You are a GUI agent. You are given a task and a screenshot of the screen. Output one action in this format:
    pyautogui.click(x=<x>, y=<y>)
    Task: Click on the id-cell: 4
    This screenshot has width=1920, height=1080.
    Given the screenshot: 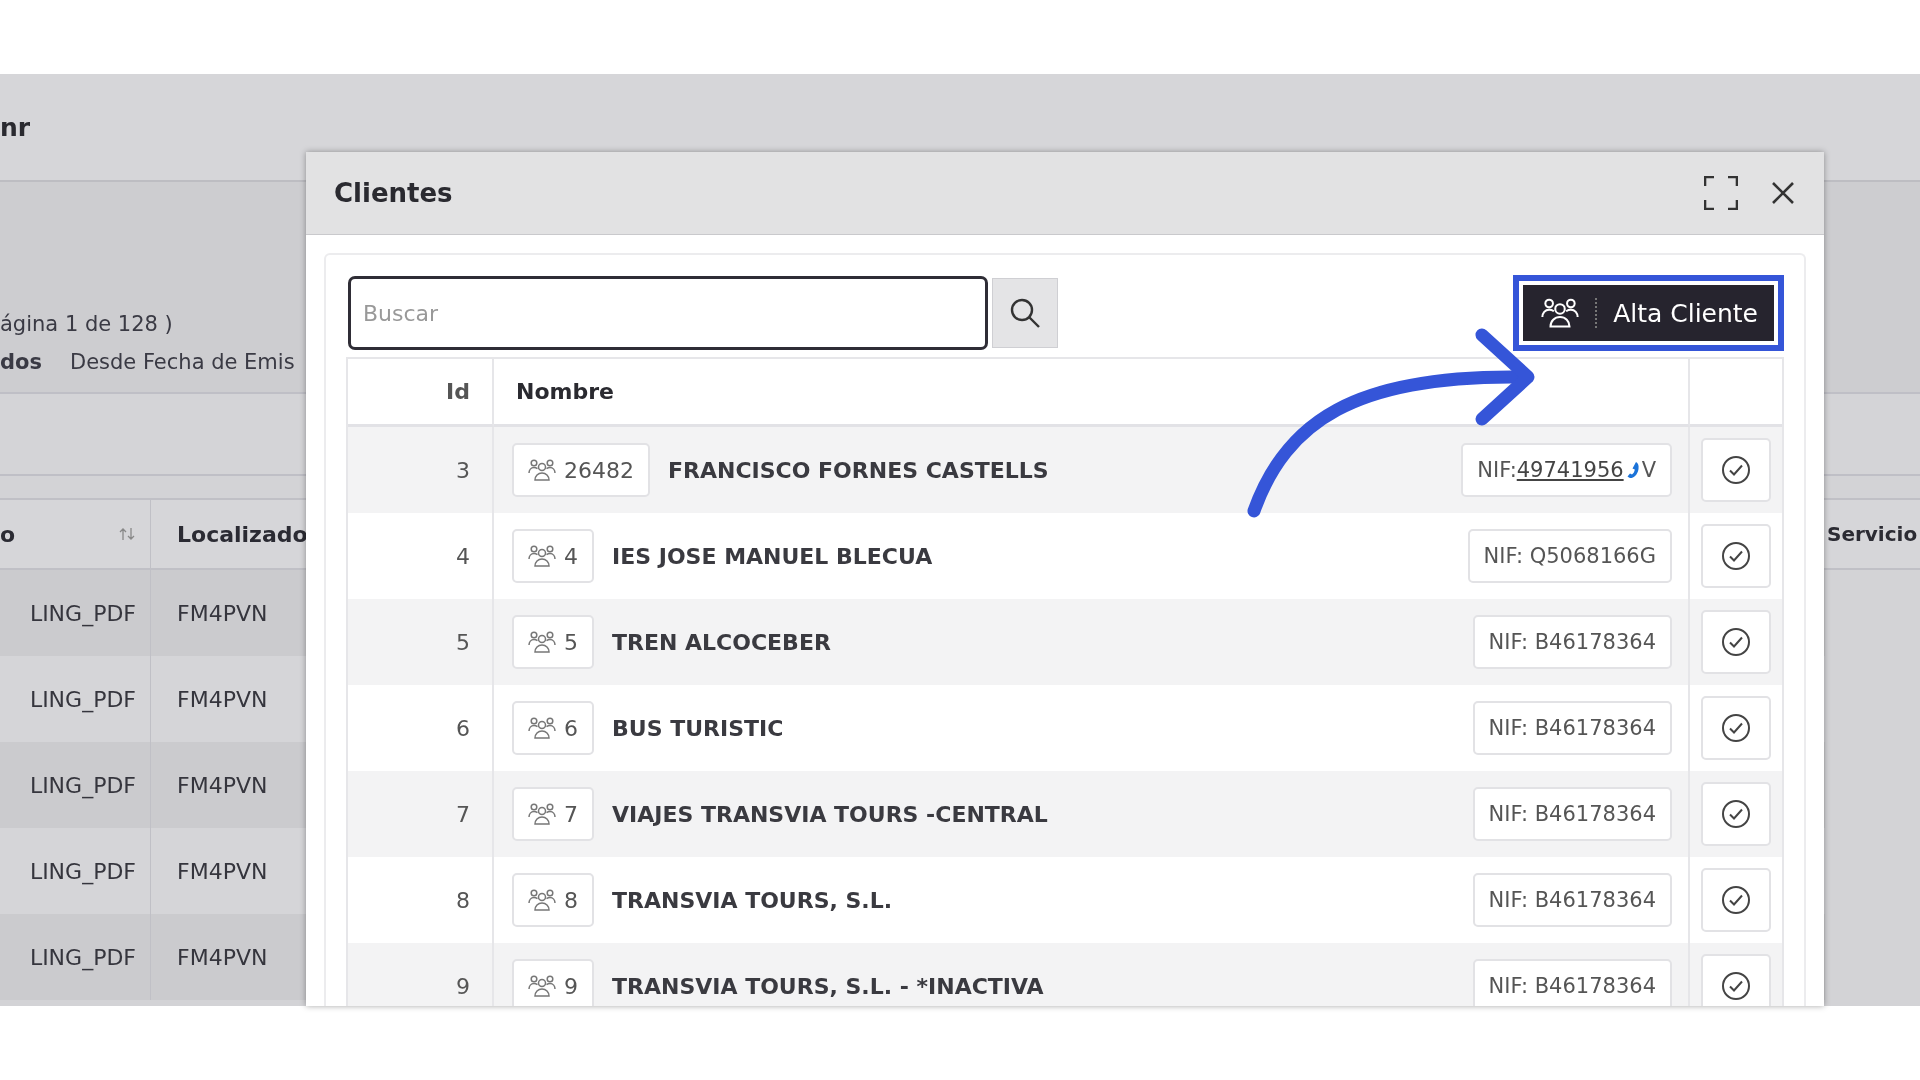 What is the action you would take?
    pyautogui.click(x=463, y=556)
    